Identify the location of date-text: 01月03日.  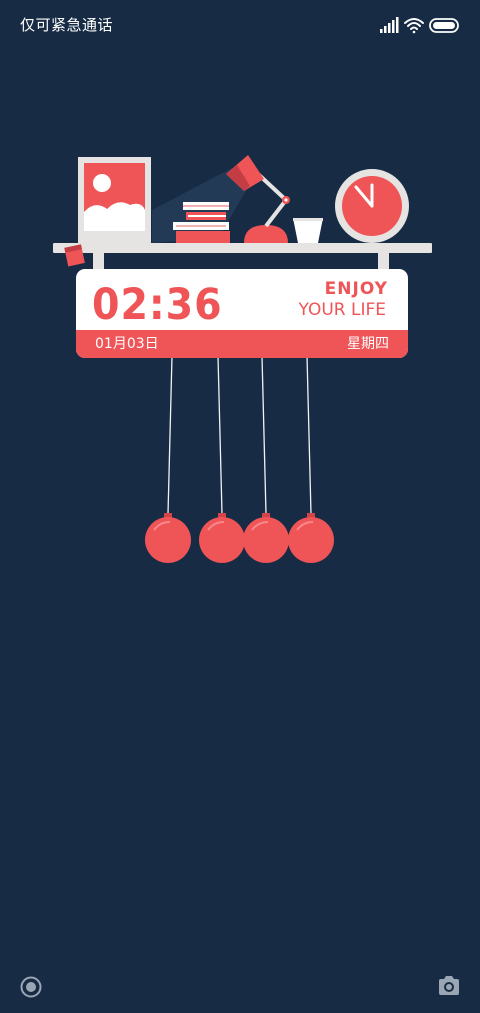
(127, 344).